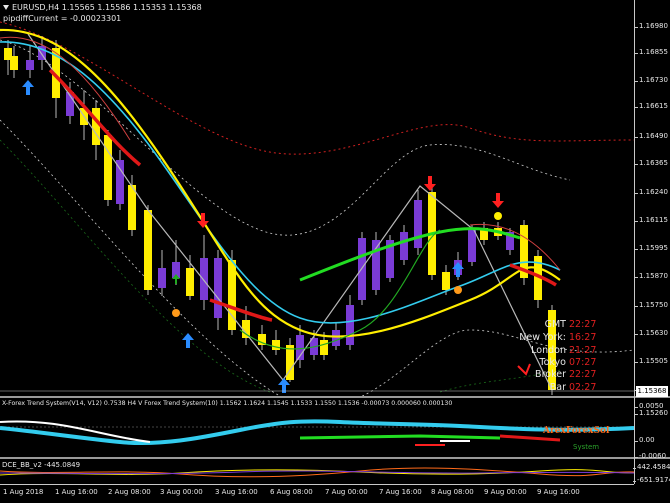 The height and width of the screenshot is (503, 670). Describe the element at coordinates (129, 492) in the screenshot. I see `time-label: 2 Aug 08:00` at that location.